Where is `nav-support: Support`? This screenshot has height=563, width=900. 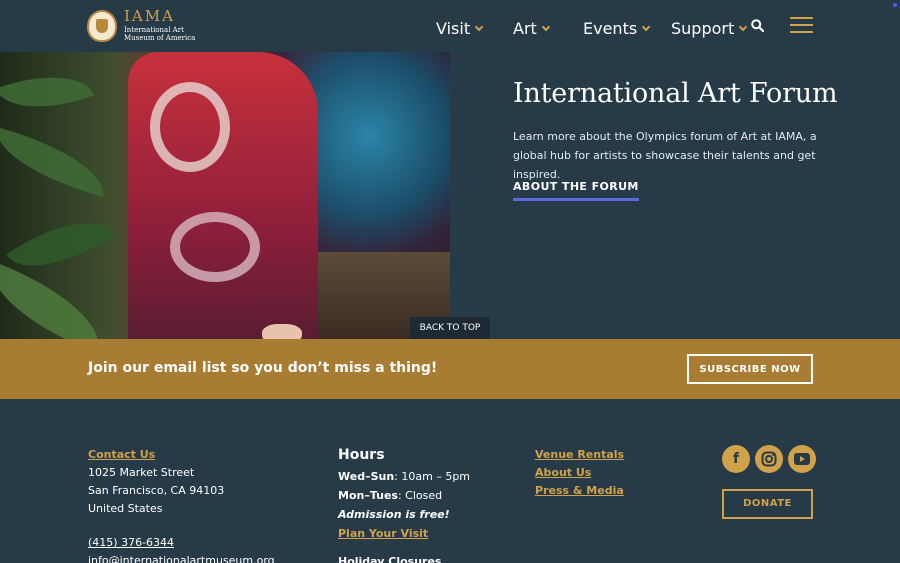
nav-support: Support is located at coordinates (709, 28).